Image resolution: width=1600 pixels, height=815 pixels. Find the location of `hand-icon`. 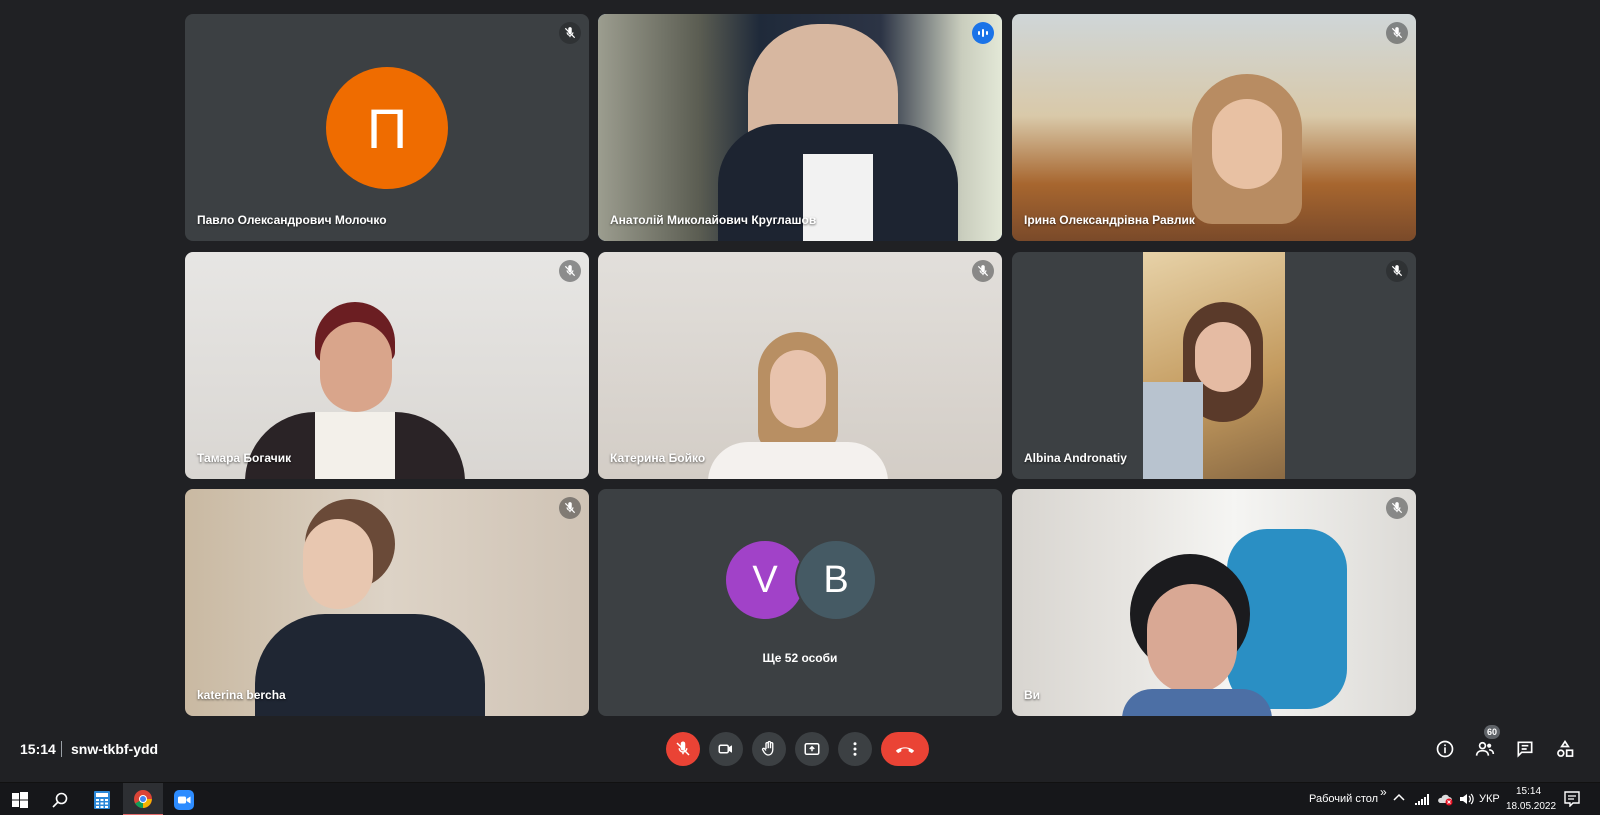

hand-icon is located at coordinates (767, 748).